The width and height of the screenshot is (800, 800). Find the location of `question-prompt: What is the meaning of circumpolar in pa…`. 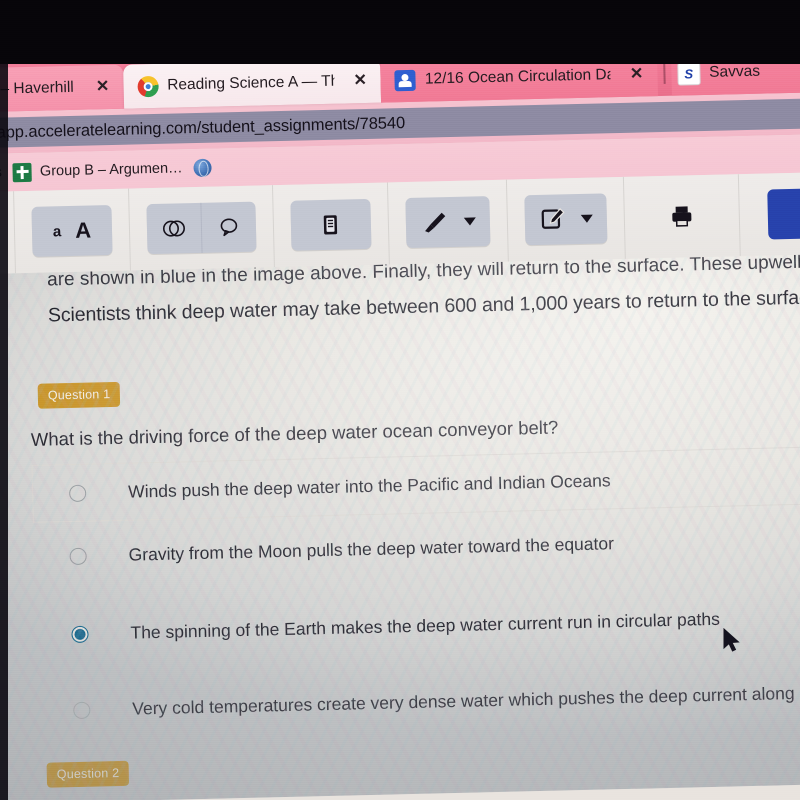

question-prompt: What is the meaning of circumpolar in pa… is located at coordinates (420, 793).